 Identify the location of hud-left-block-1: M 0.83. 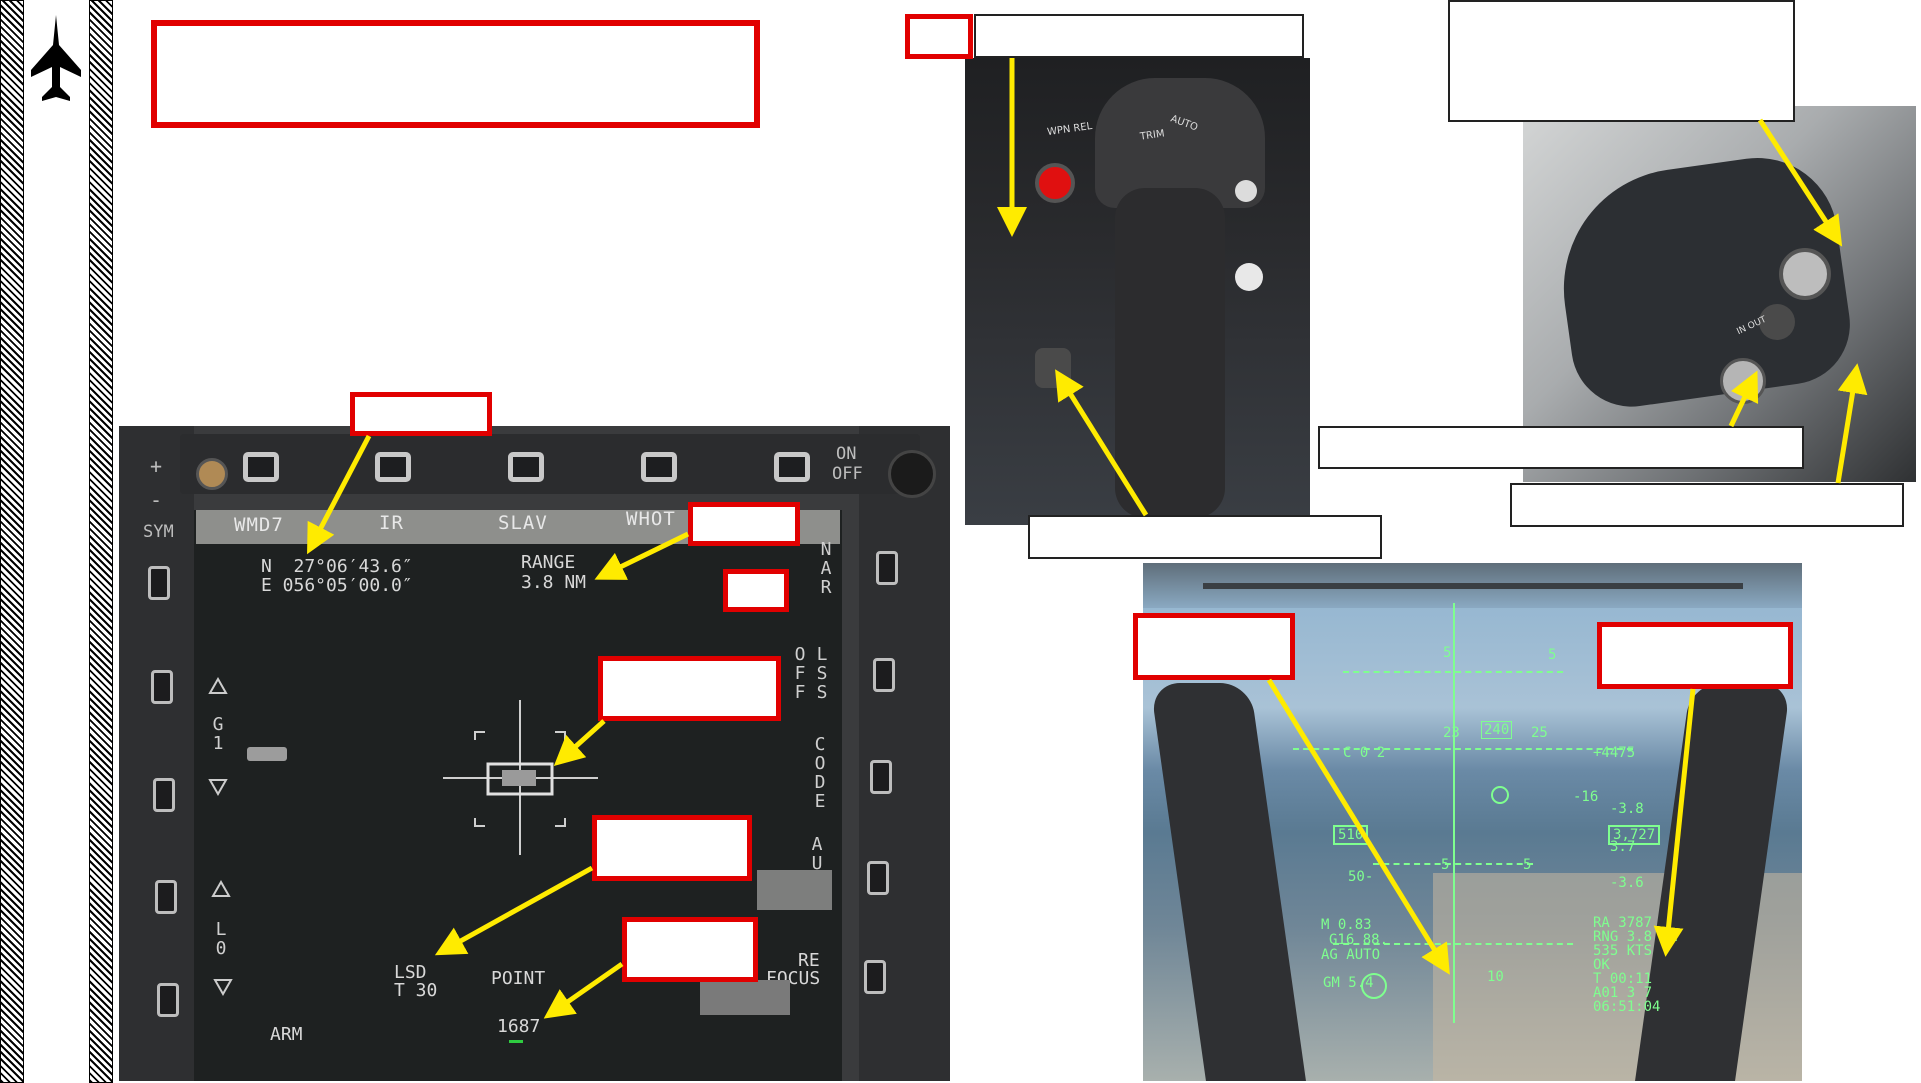
(1346, 925).